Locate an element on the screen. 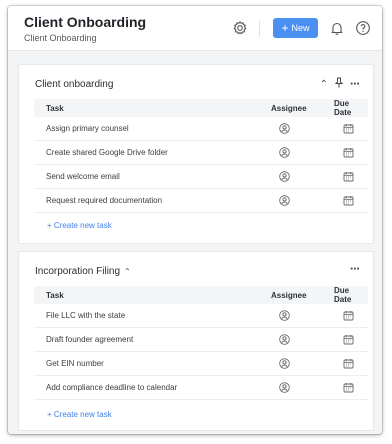 The width and height of the screenshot is (392, 444). help-icon is located at coordinates (363, 28).